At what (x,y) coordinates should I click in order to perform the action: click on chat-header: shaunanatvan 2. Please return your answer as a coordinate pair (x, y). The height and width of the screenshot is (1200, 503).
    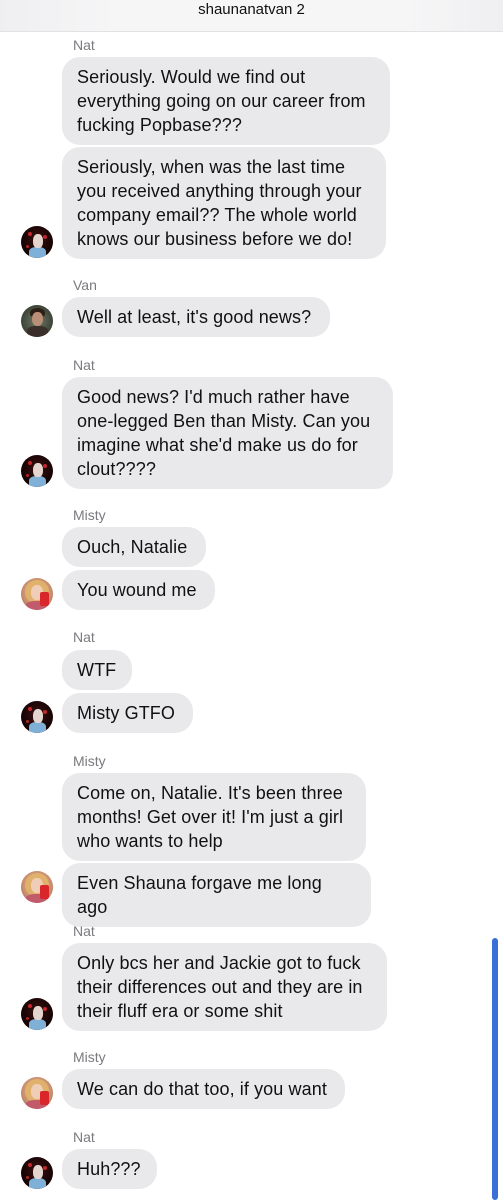
    Looking at the image, I should click on (251, 16).